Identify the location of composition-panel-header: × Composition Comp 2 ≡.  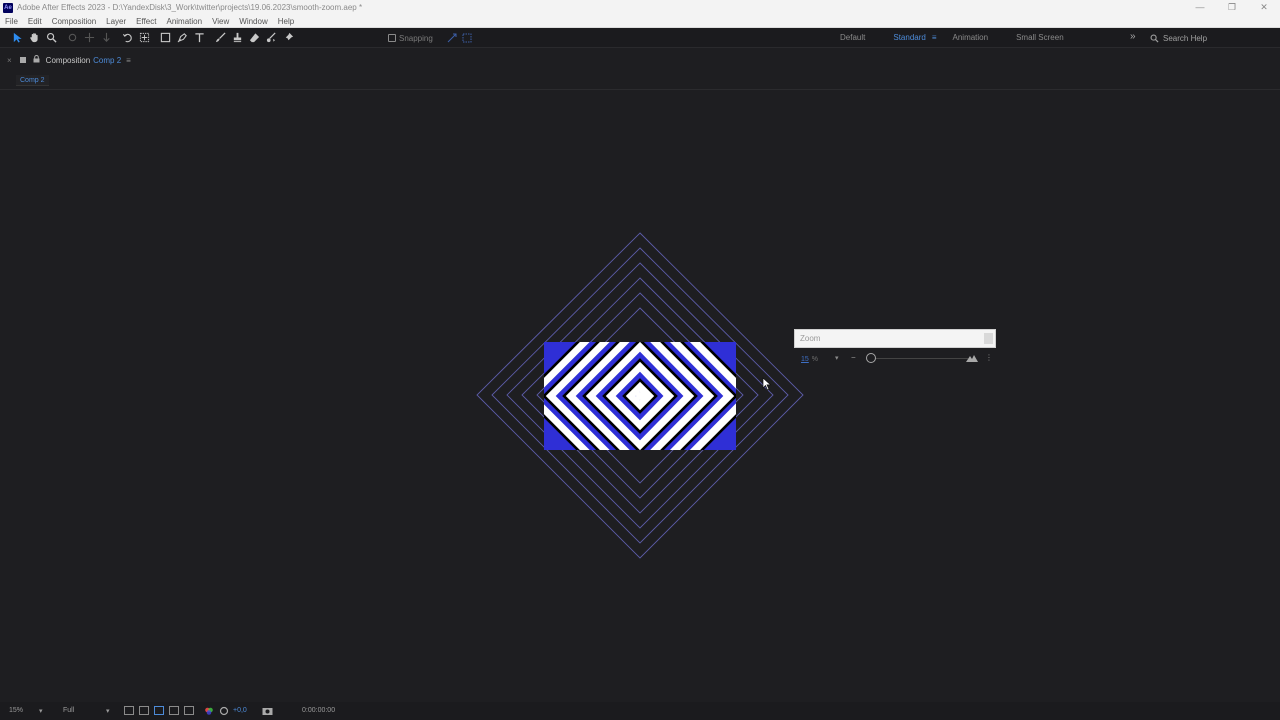
(640, 60).